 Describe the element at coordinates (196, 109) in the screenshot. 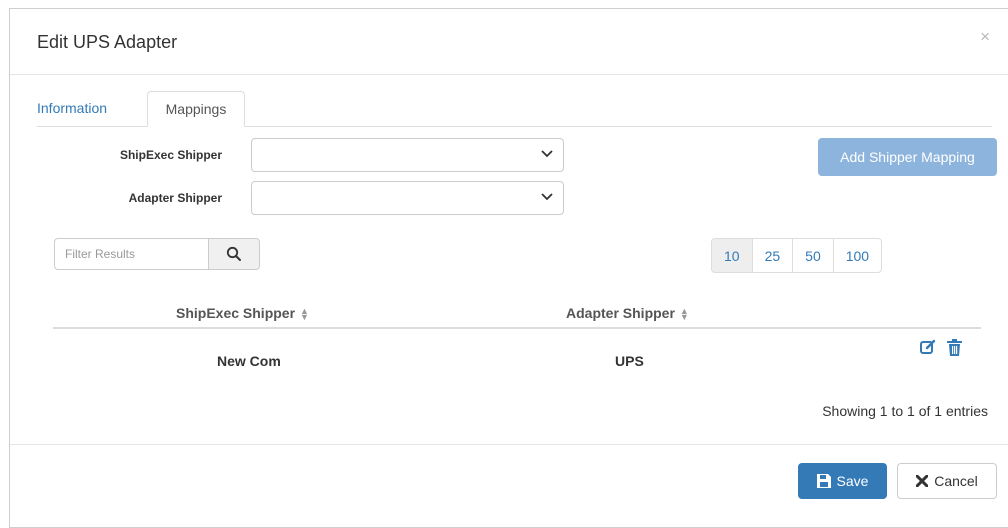

I see `tab-mappings: Mappings` at that location.